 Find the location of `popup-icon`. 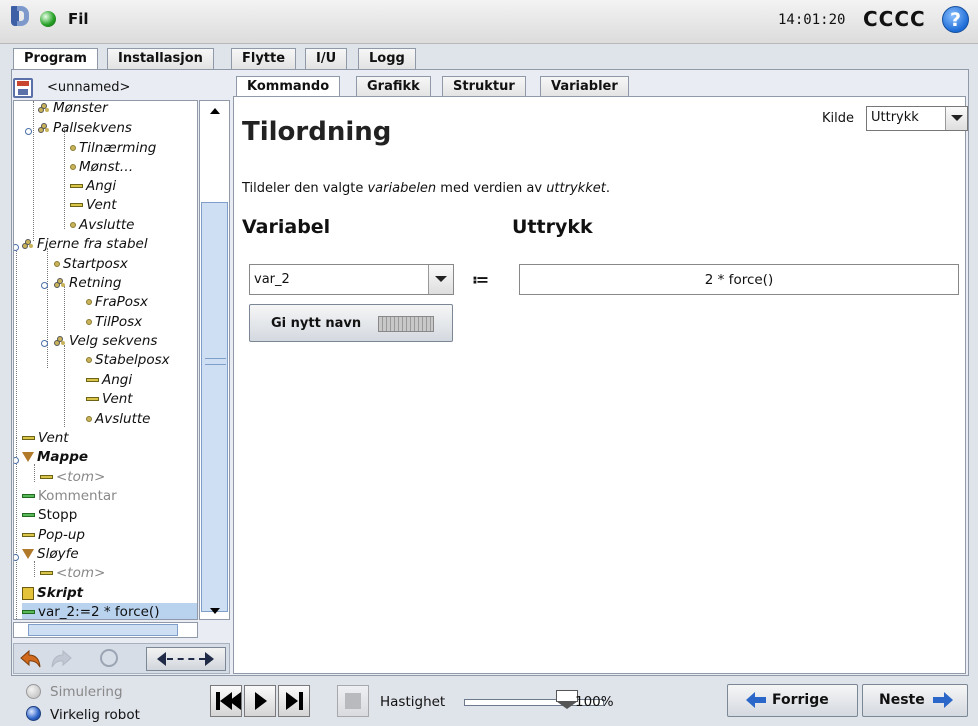

popup-icon is located at coordinates (28, 535).